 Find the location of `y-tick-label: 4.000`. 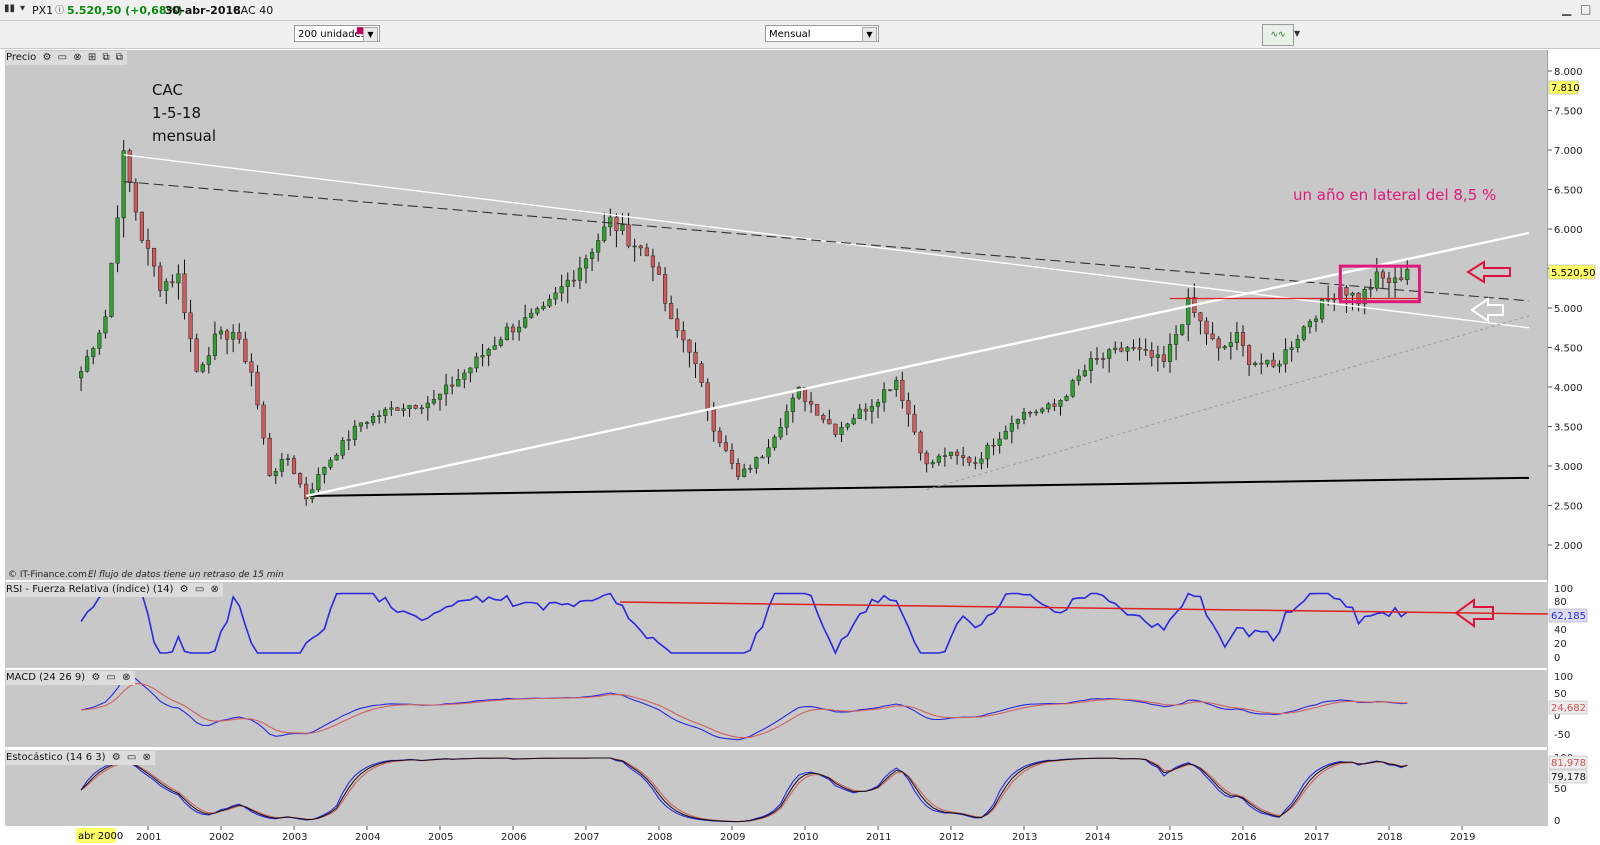

y-tick-label: 4.000 is located at coordinates (1568, 388).